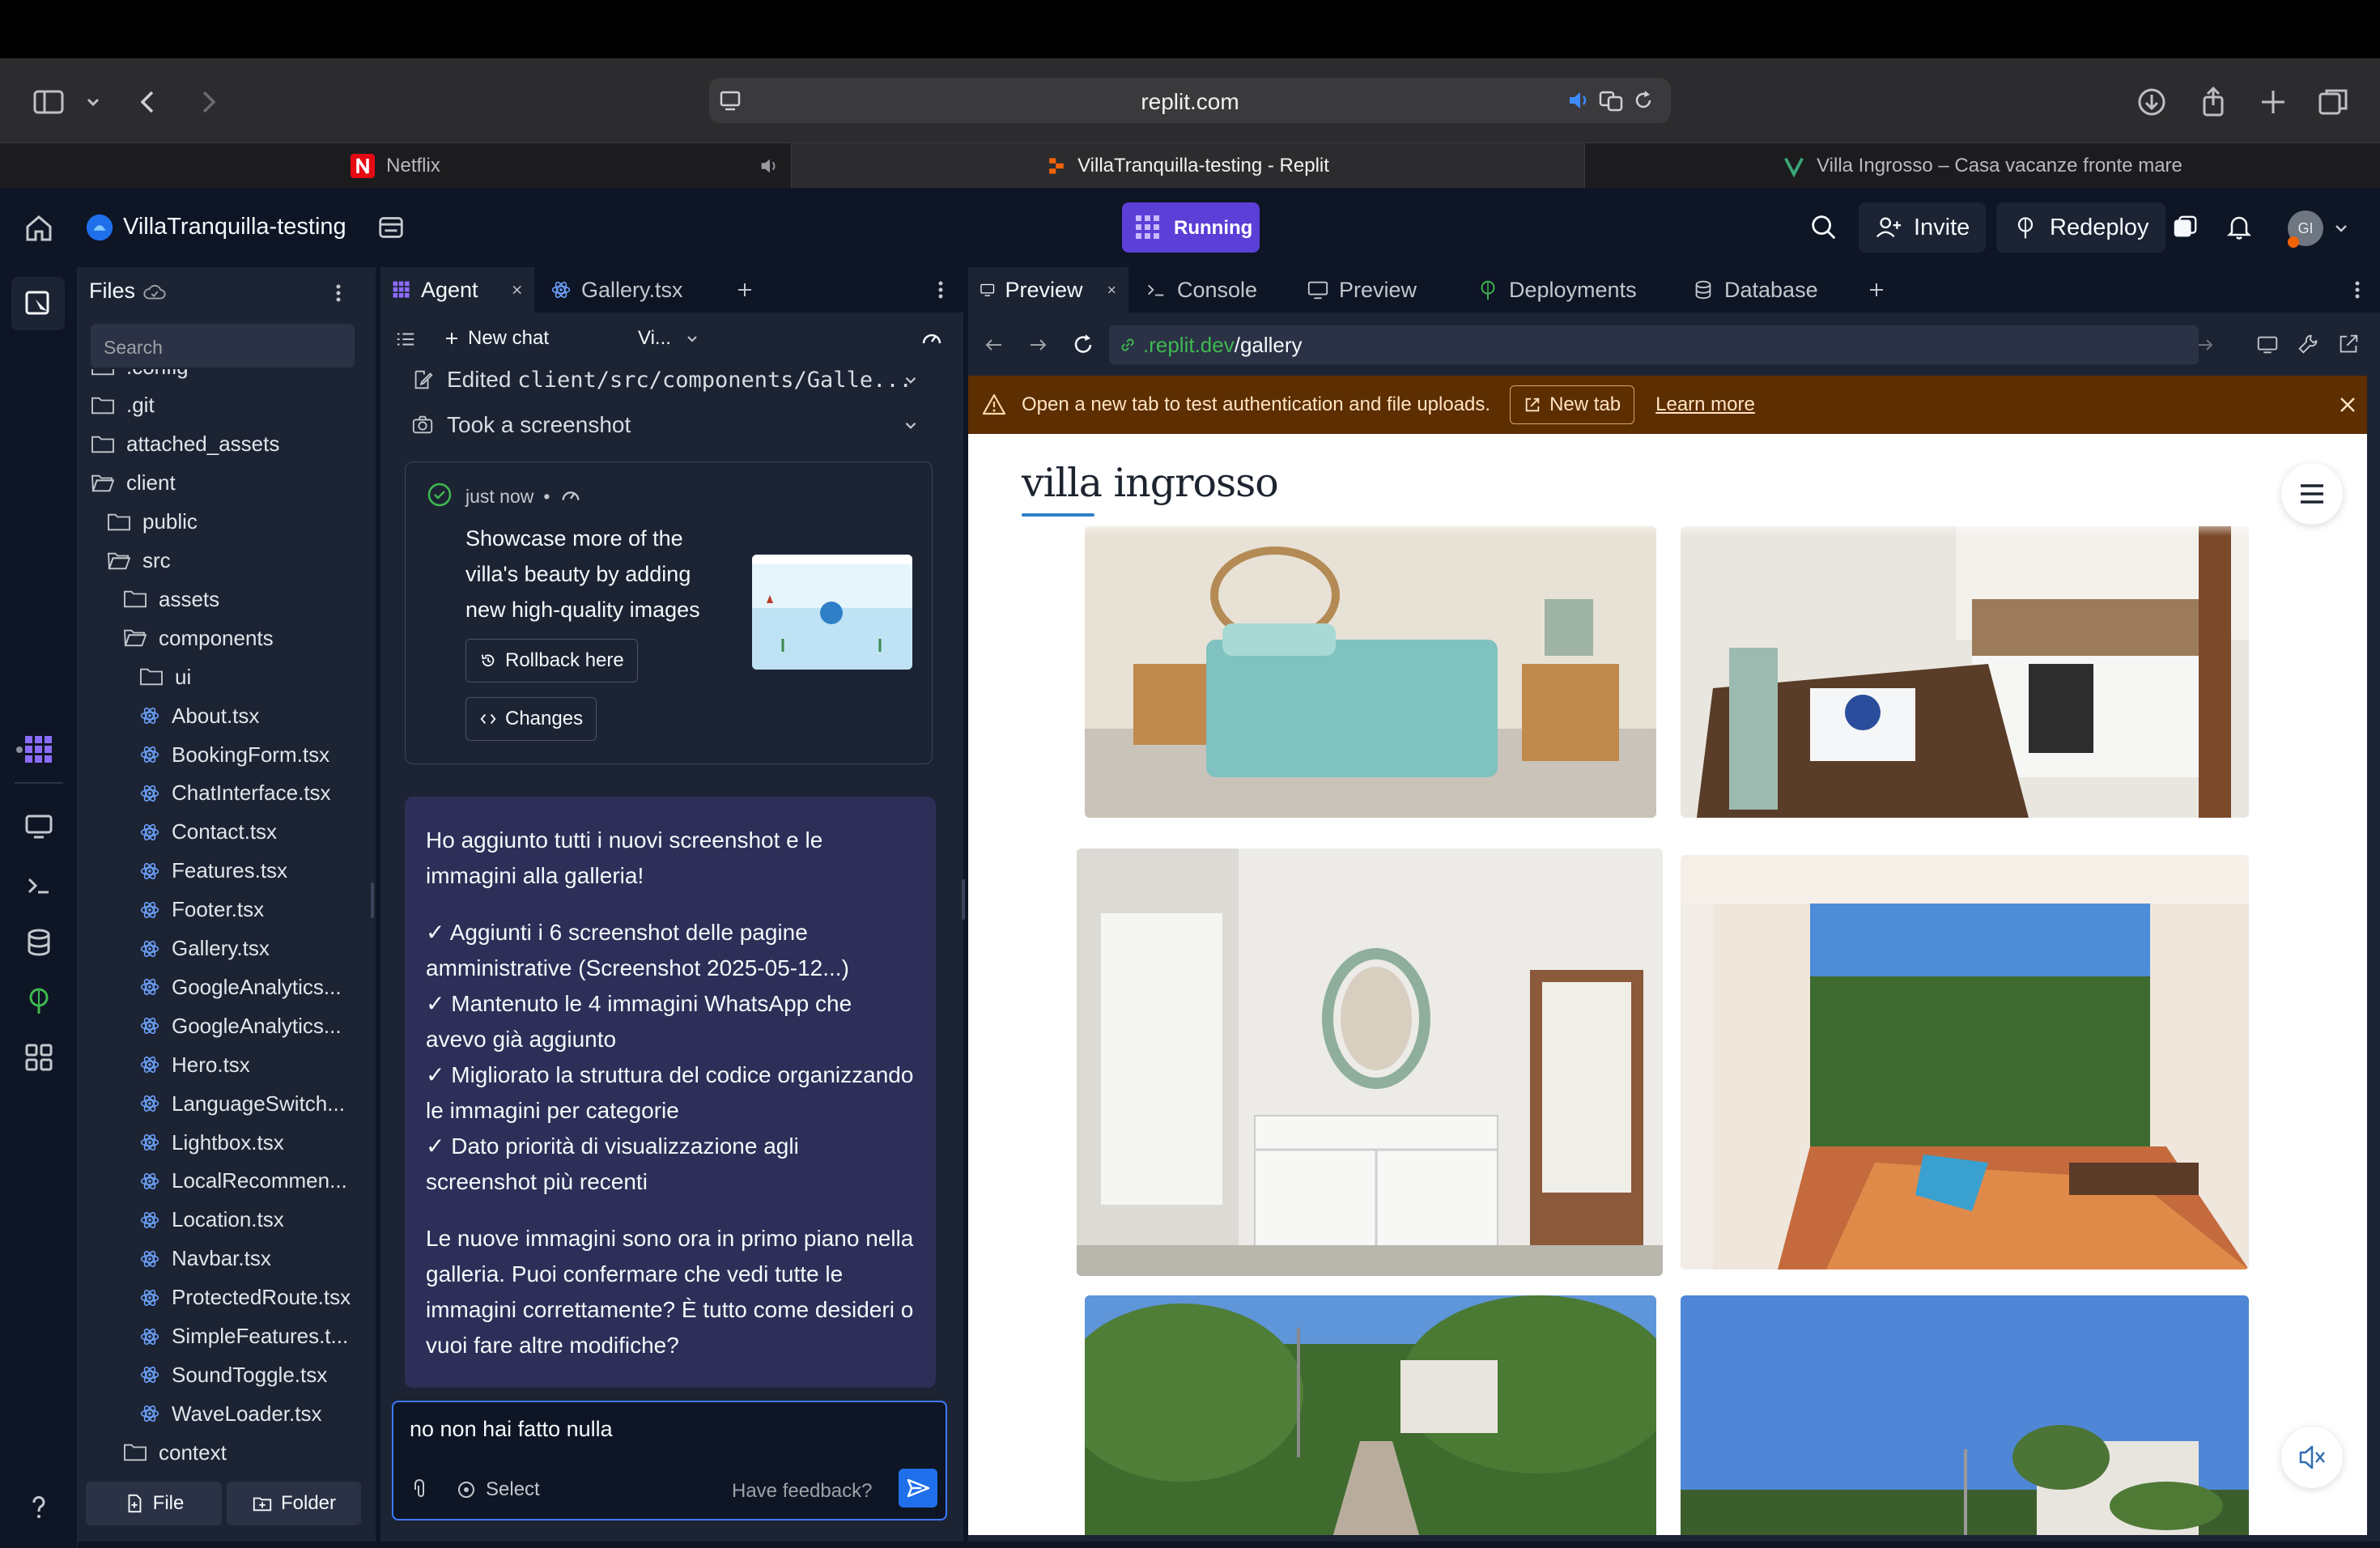  I want to click on file-tree-item: assets, so click(171, 599).